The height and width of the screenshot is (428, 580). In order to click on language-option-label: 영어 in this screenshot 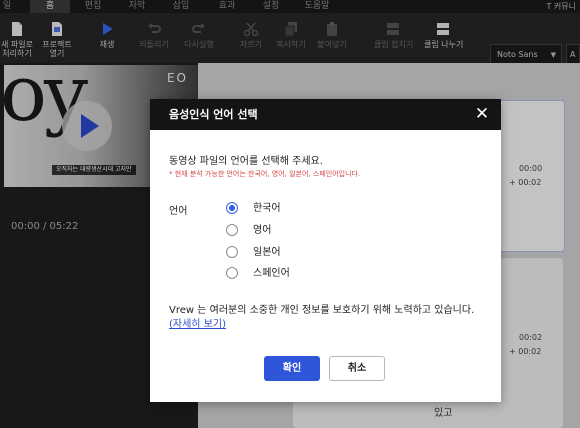, I will do `click(262, 230)`.